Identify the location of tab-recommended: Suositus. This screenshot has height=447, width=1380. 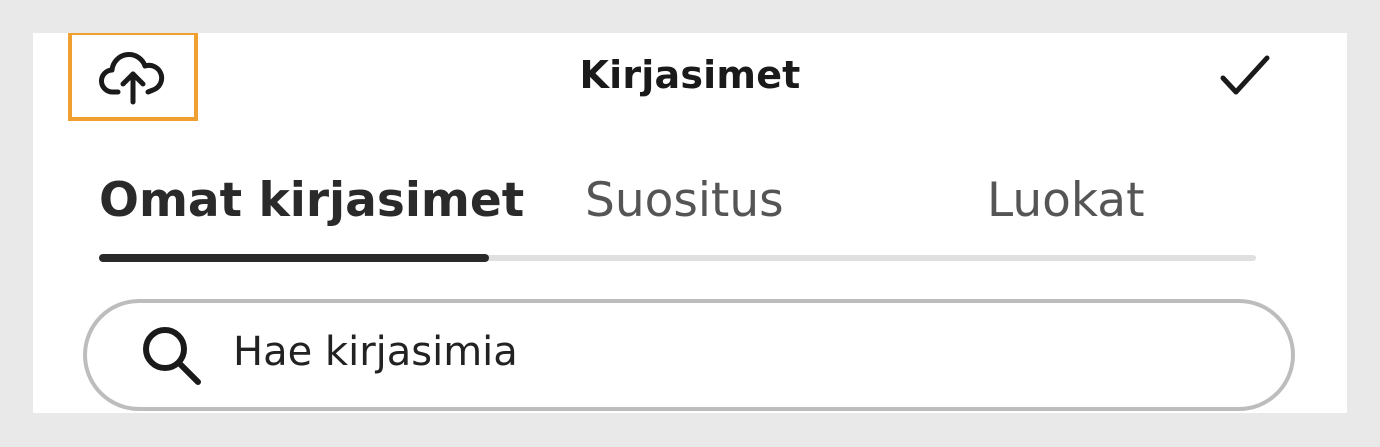
(684, 200).